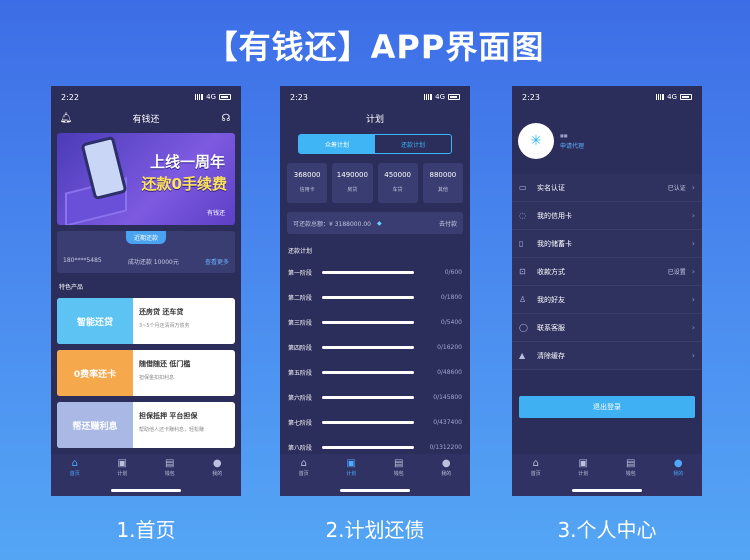 Image resolution: width=750 pixels, height=560 pixels. Describe the element at coordinates (551, 355) in the screenshot. I see `menu-item-label: 清除缓存` at that location.